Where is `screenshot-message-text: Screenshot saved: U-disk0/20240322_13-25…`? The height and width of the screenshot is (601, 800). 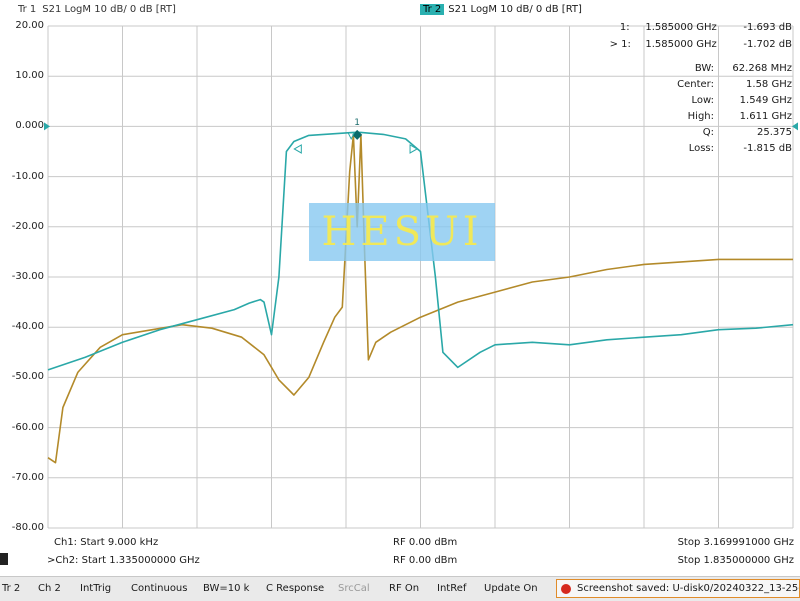 screenshot-message-text: Screenshot saved: U-disk0/20240322_13-25… is located at coordinates (688, 588).